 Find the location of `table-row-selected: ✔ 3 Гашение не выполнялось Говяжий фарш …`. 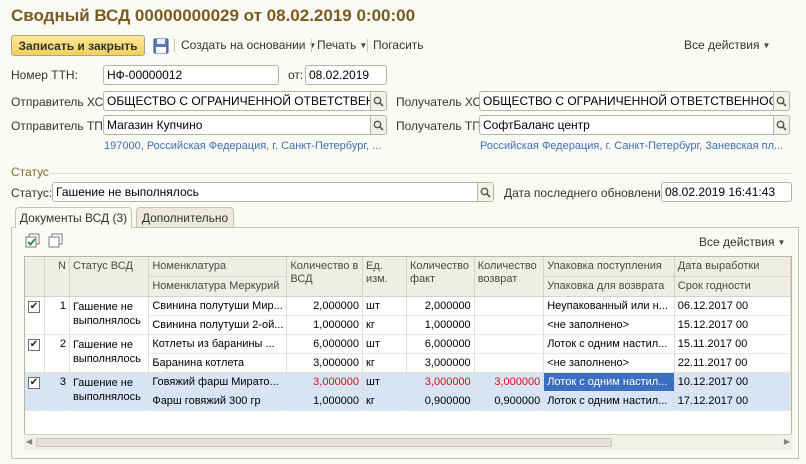

table-row-selected: ✔ 3 Гашение не выполнялось Говяжий фарш … is located at coordinates (408, 391).